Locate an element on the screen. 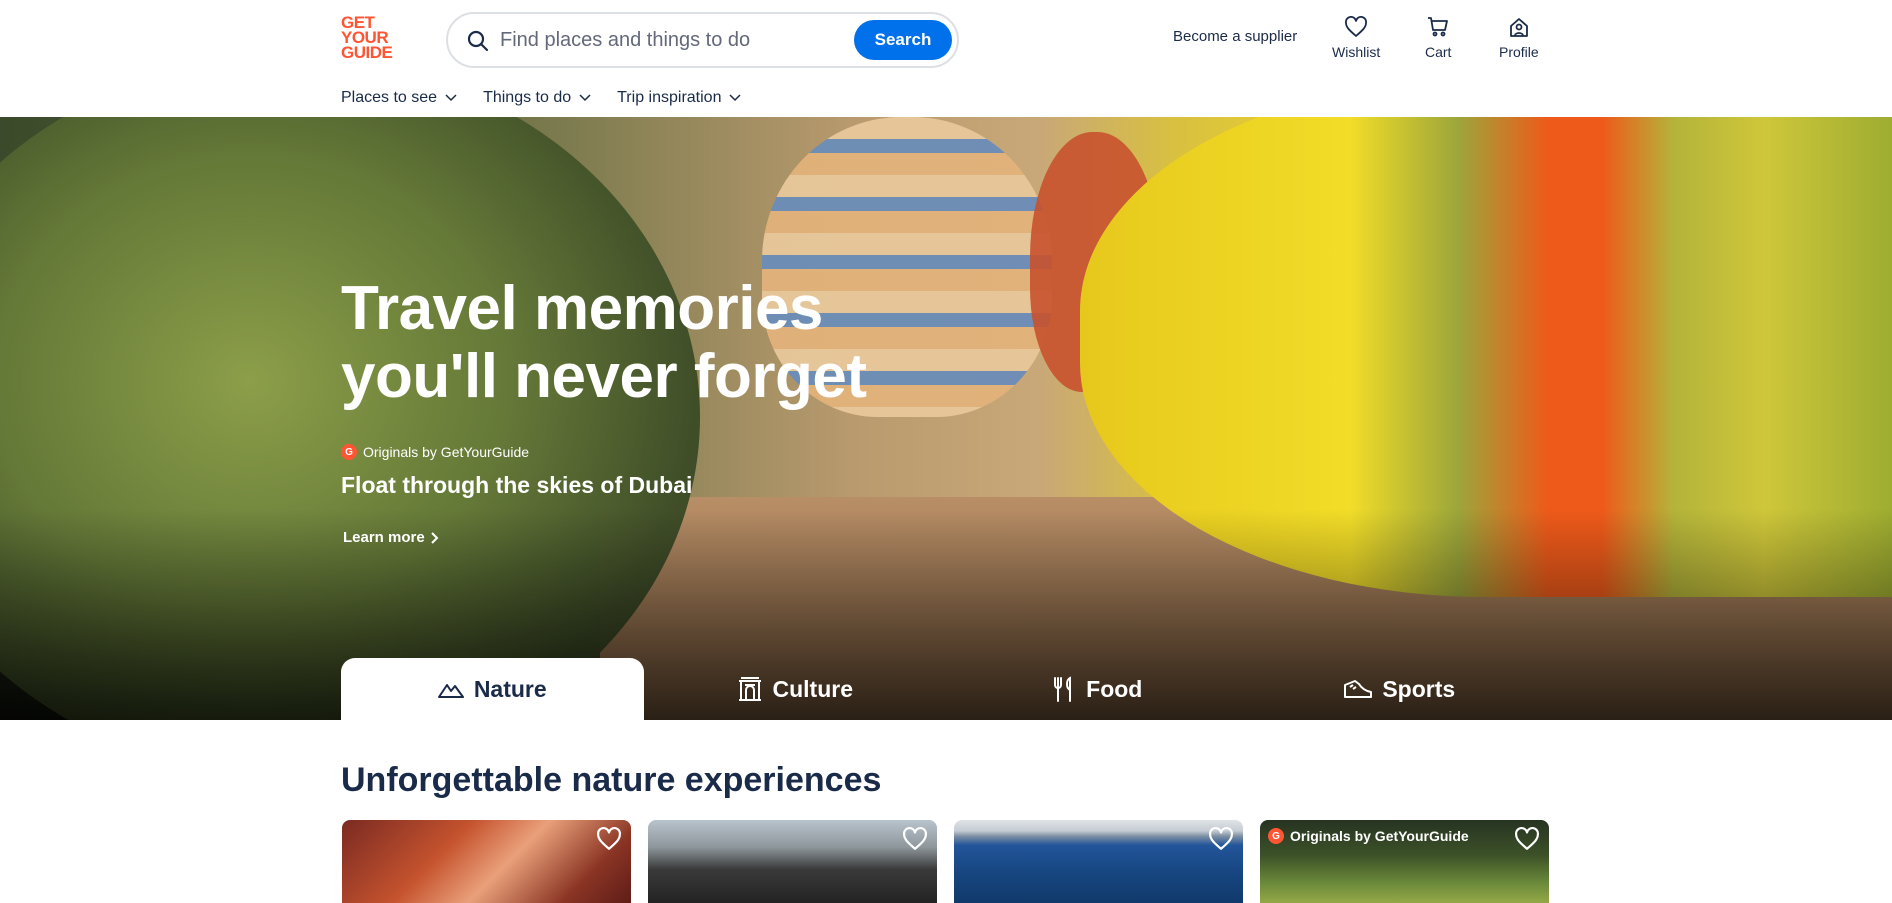 Image resolution: width=1892 pixels, height=903 pixels. nav-things-to-do: Things to do is located at coordinates (537, 98).